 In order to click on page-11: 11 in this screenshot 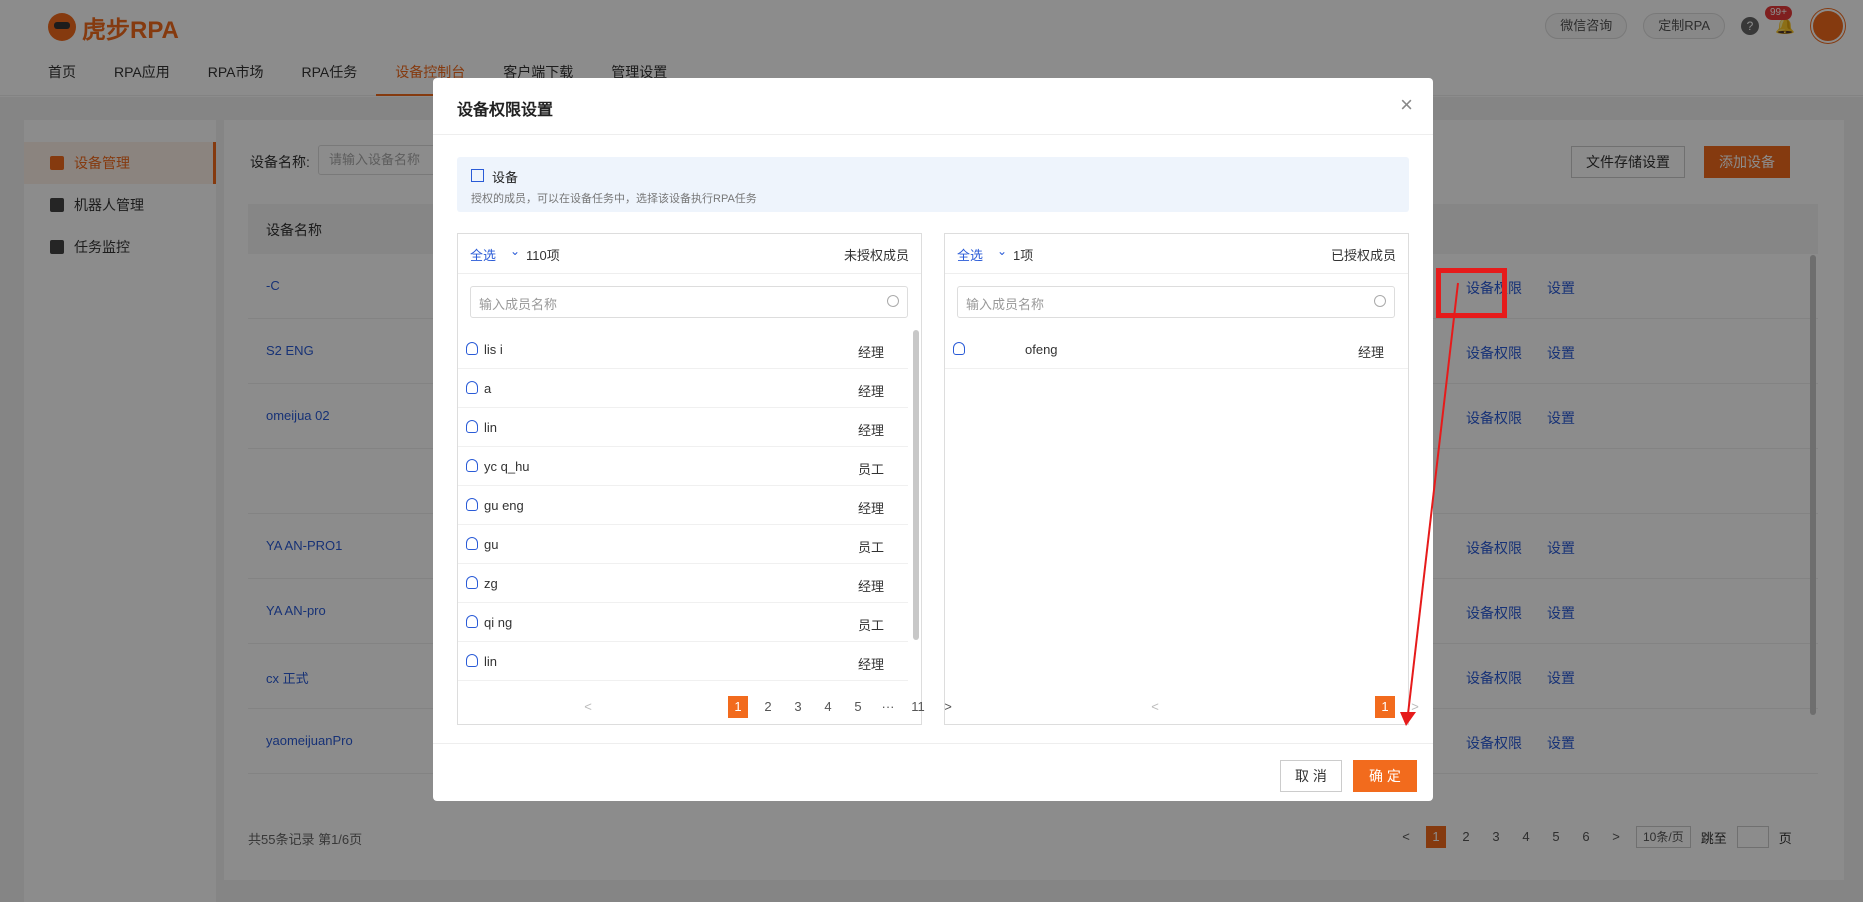, I will do `click(918, 707)`.